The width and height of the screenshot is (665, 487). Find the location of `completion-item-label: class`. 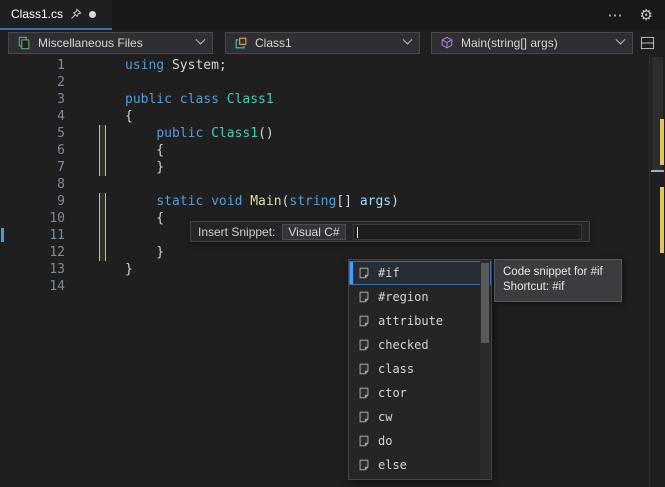

completion-item-label: class is located at coordinates (396, 369).